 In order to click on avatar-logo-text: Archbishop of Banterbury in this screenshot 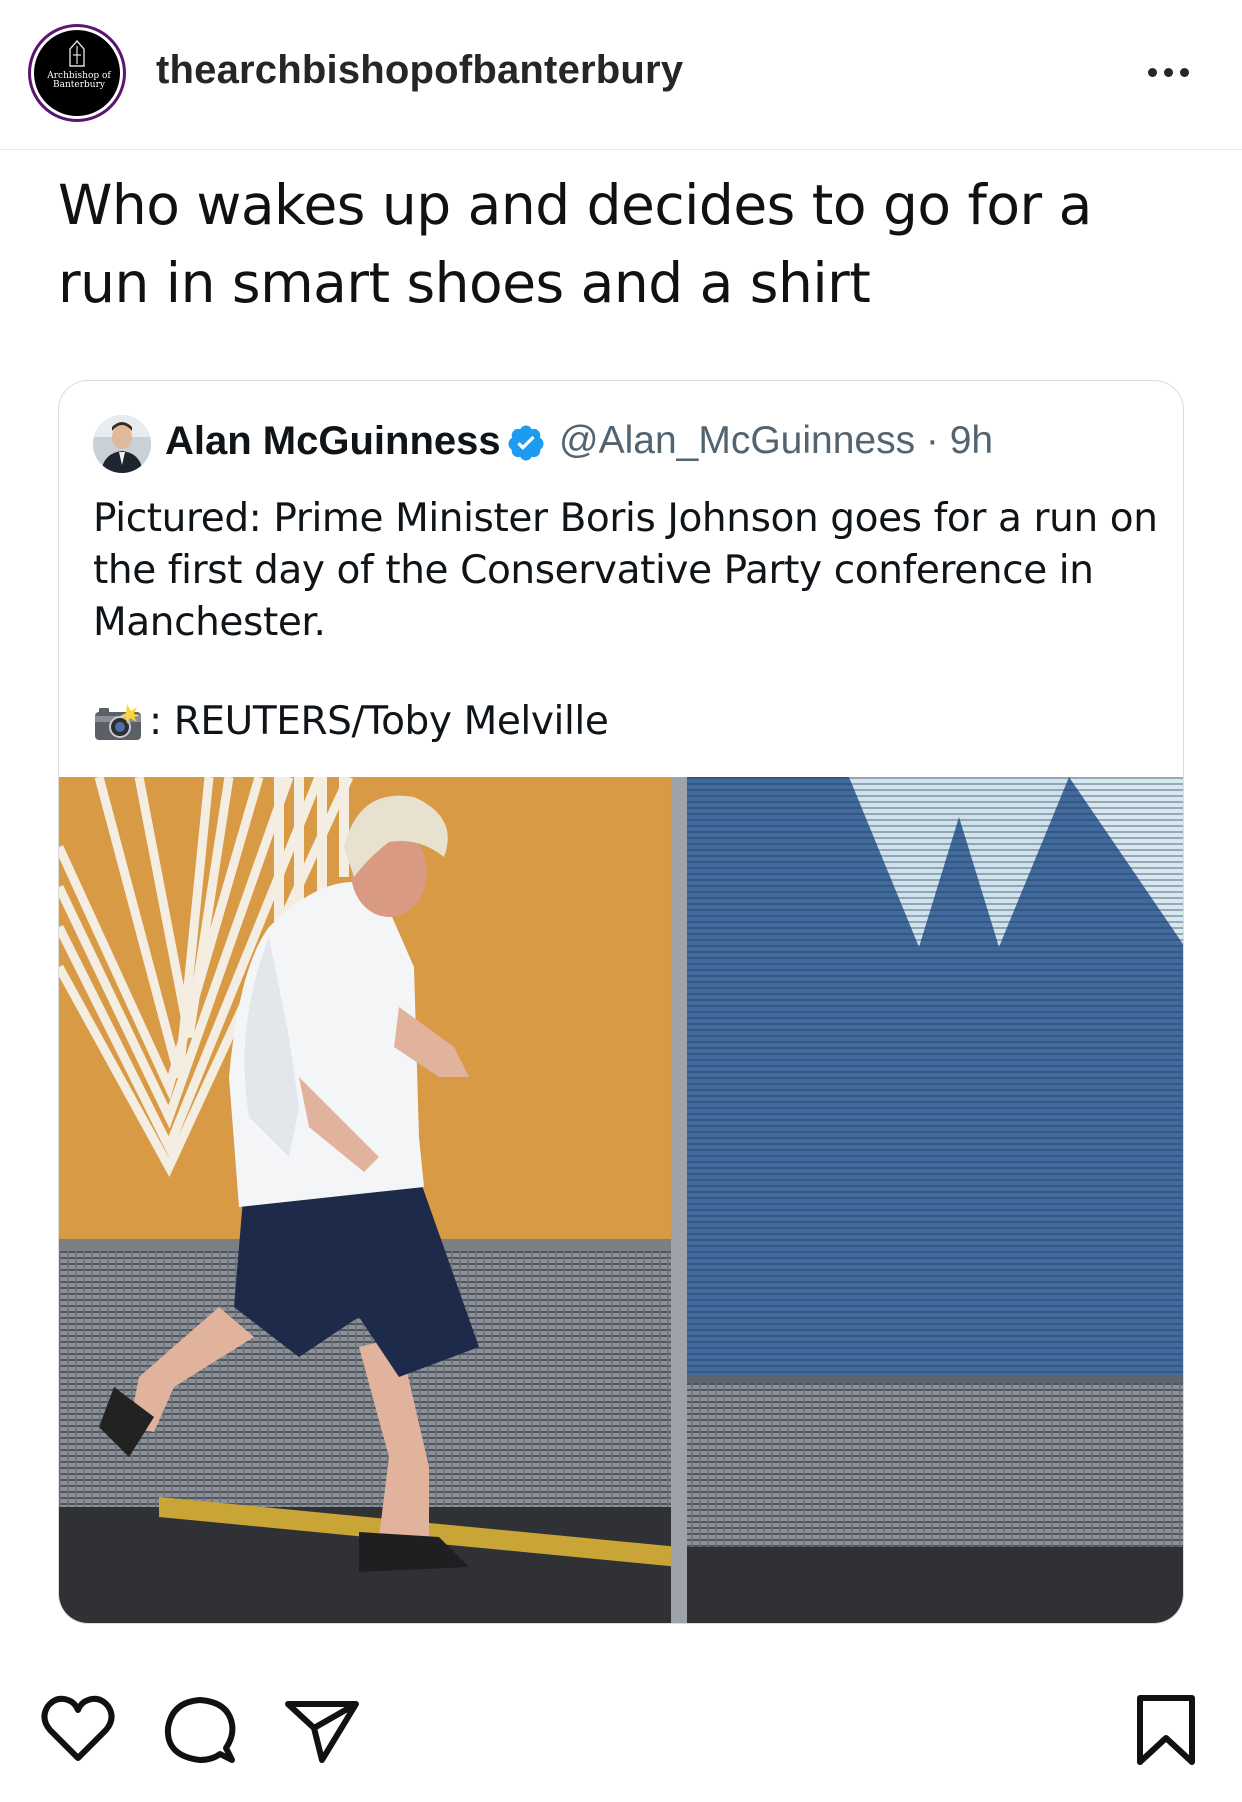, I will do `click(79, 80)`.